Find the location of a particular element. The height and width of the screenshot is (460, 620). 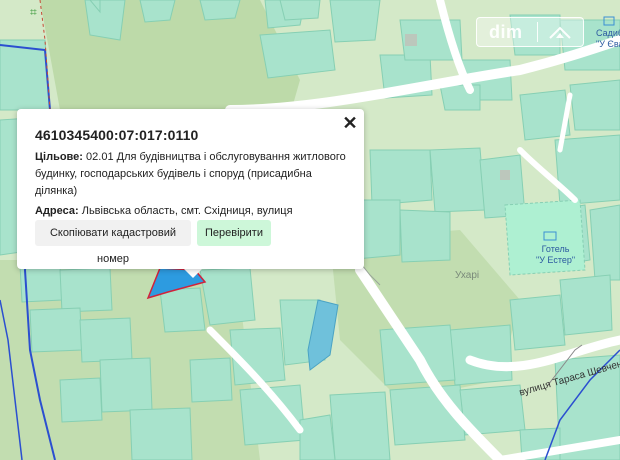

poi-icon: ⌗ is located at coordinates (33, 12).